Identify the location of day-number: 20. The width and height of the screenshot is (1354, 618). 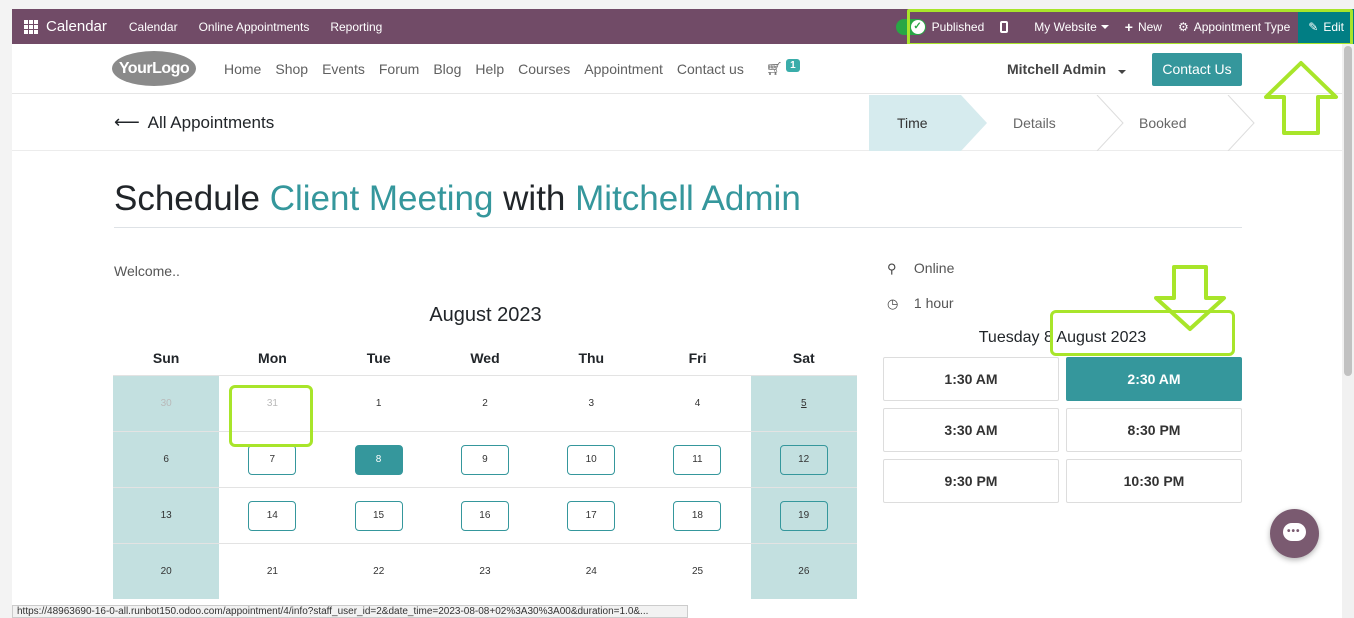
(166, 571).